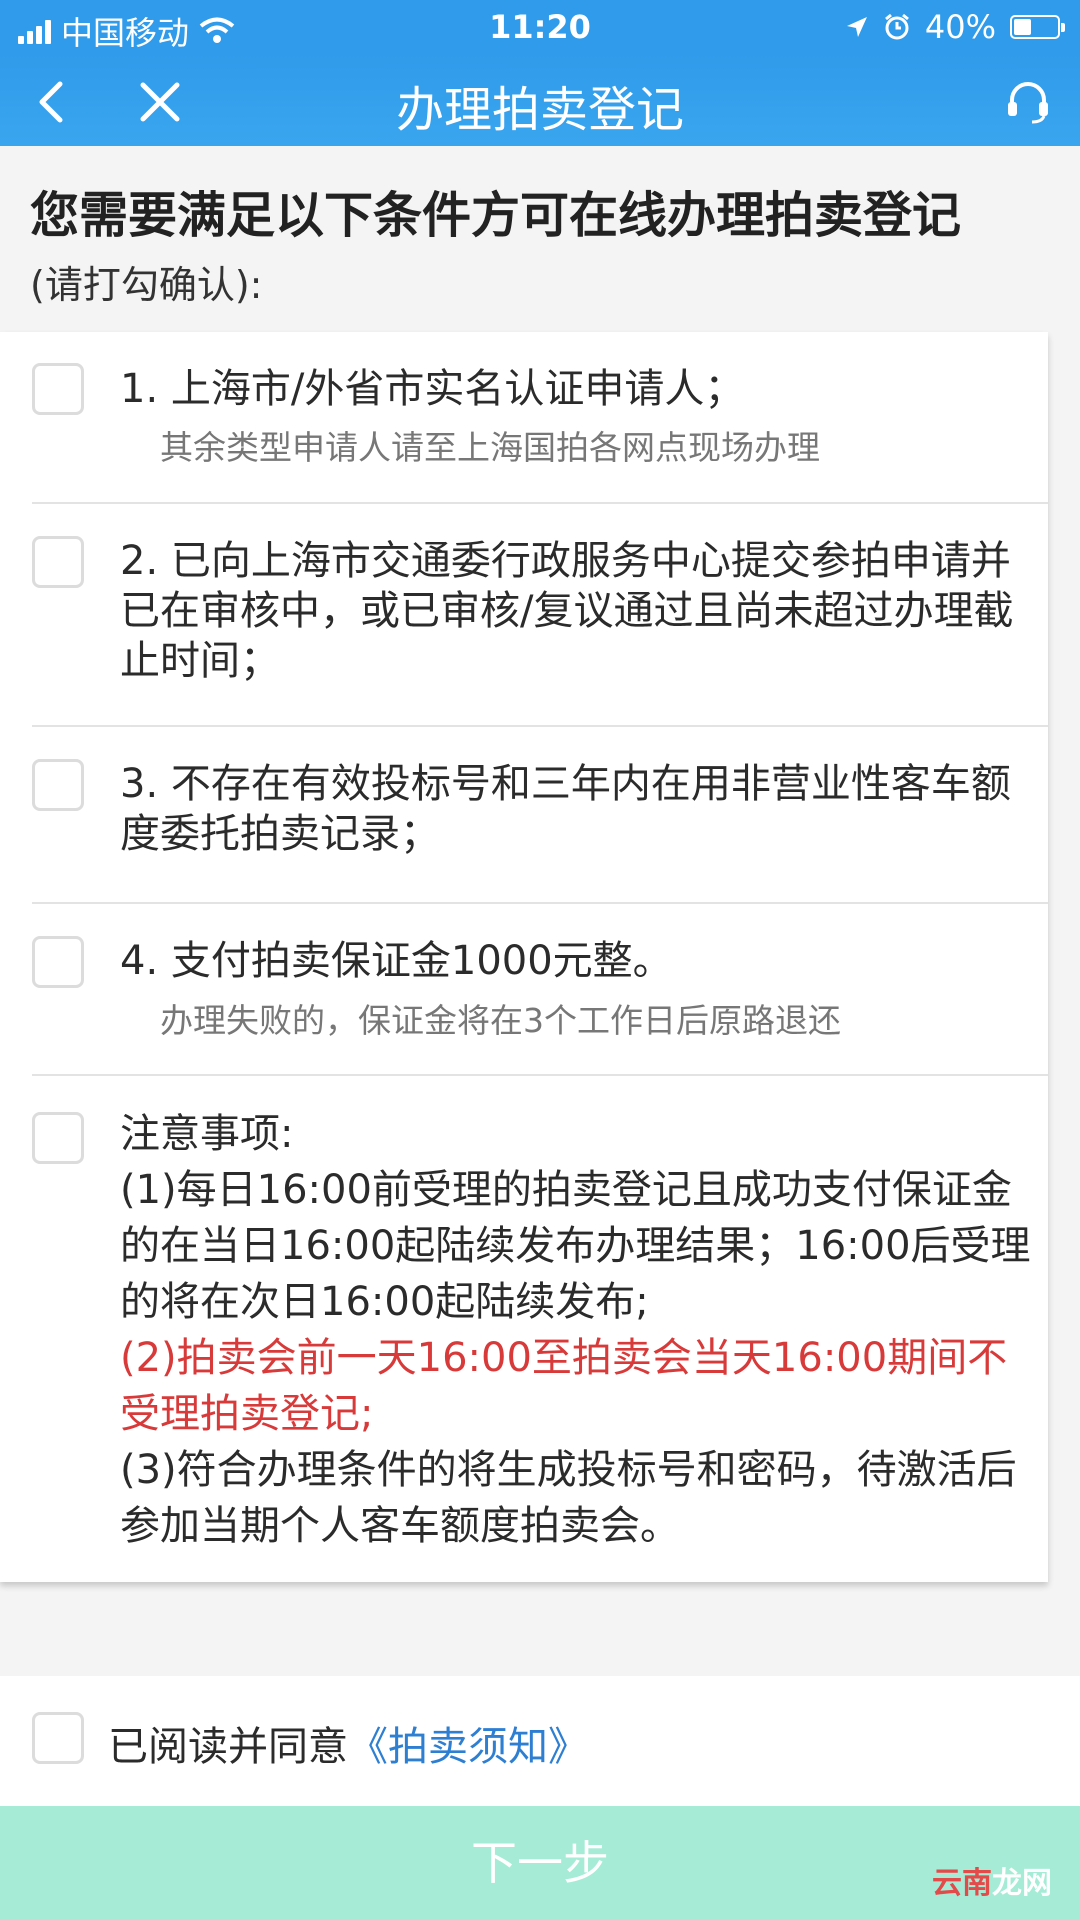 The height and width of the screenshot is (1920, 1080). I want to click on agreement-checkbox, so click(58, 1738).